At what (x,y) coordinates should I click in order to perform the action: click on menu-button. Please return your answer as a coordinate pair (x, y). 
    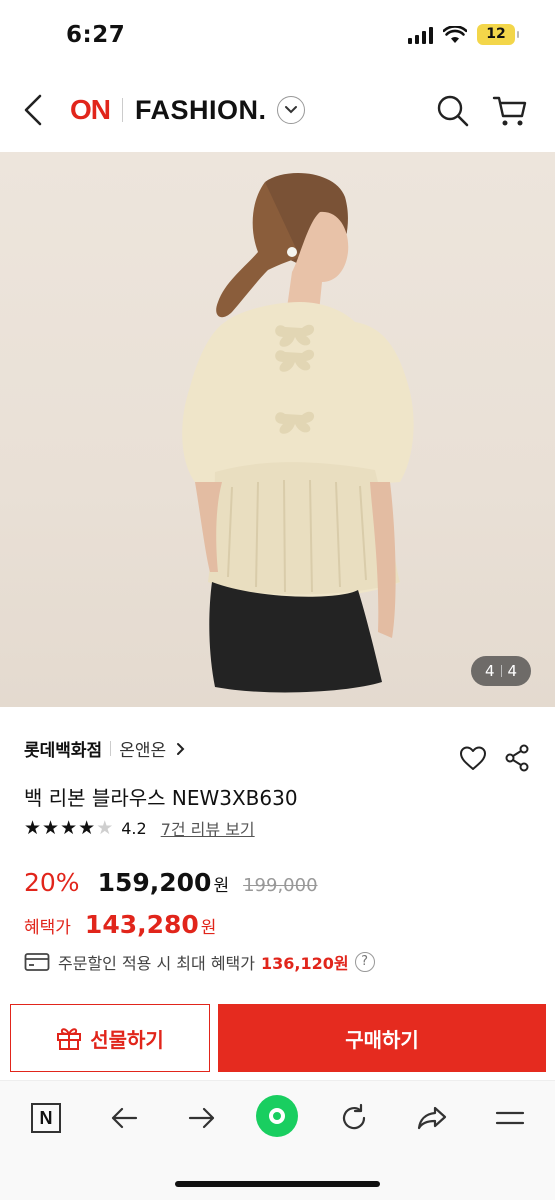
    Looking at the image, I should click on (510, 1118).